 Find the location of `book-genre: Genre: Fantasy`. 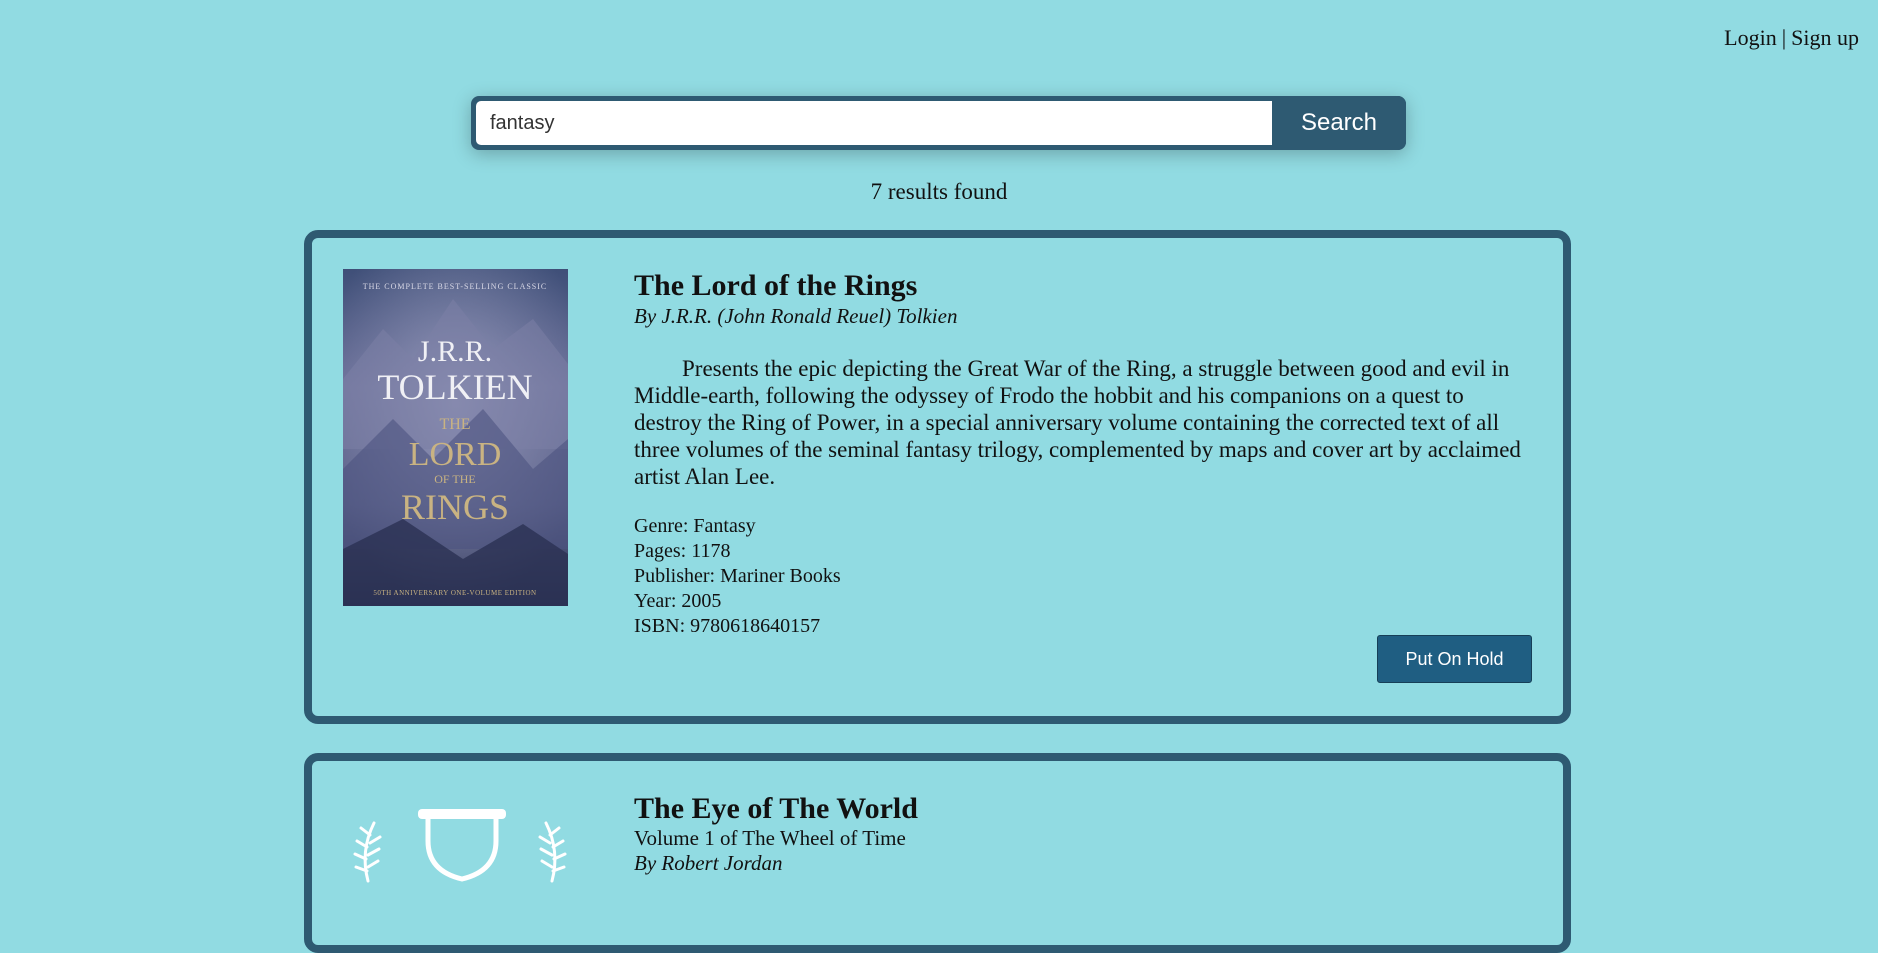

book-genre: Genre: Fantasy is located at coordinates (695, 526).